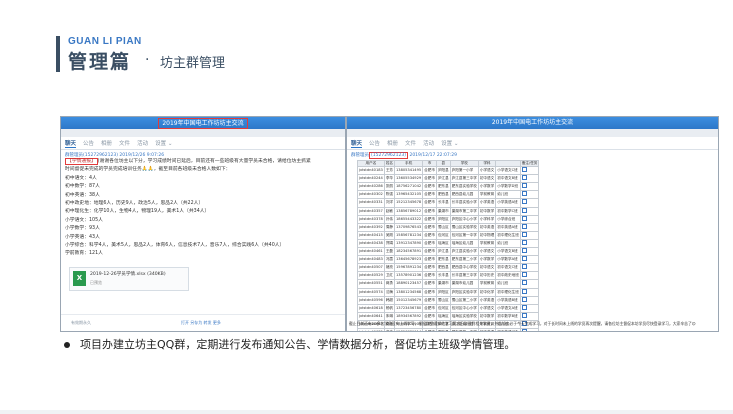 This screenshot has height=414, width=733. What do you see at coordinates (389, 235) in the screenshot?
I see `table-cell: 吴刚` at bounding box center [389, 235].